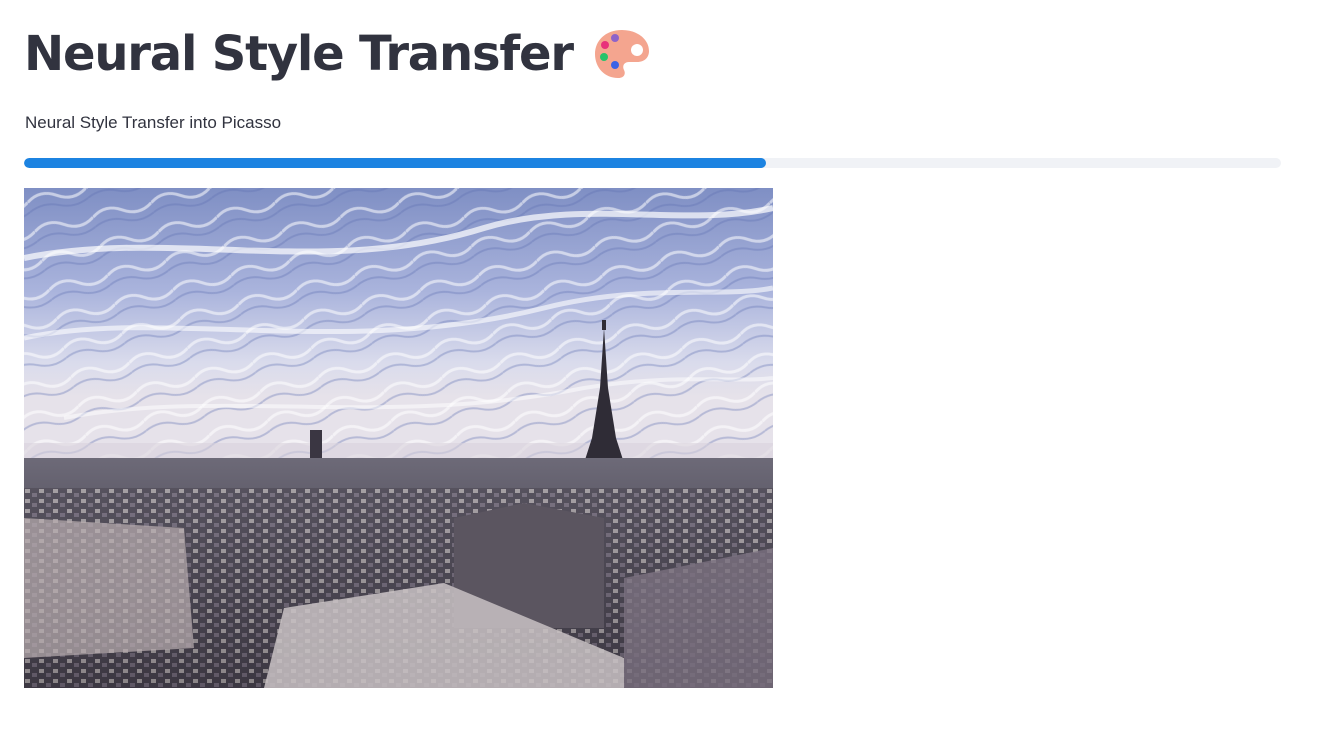 The width and height of the screenshot is (1323, 737). I want to click on title-row: Neural Style Transfer, so click(337, 54).